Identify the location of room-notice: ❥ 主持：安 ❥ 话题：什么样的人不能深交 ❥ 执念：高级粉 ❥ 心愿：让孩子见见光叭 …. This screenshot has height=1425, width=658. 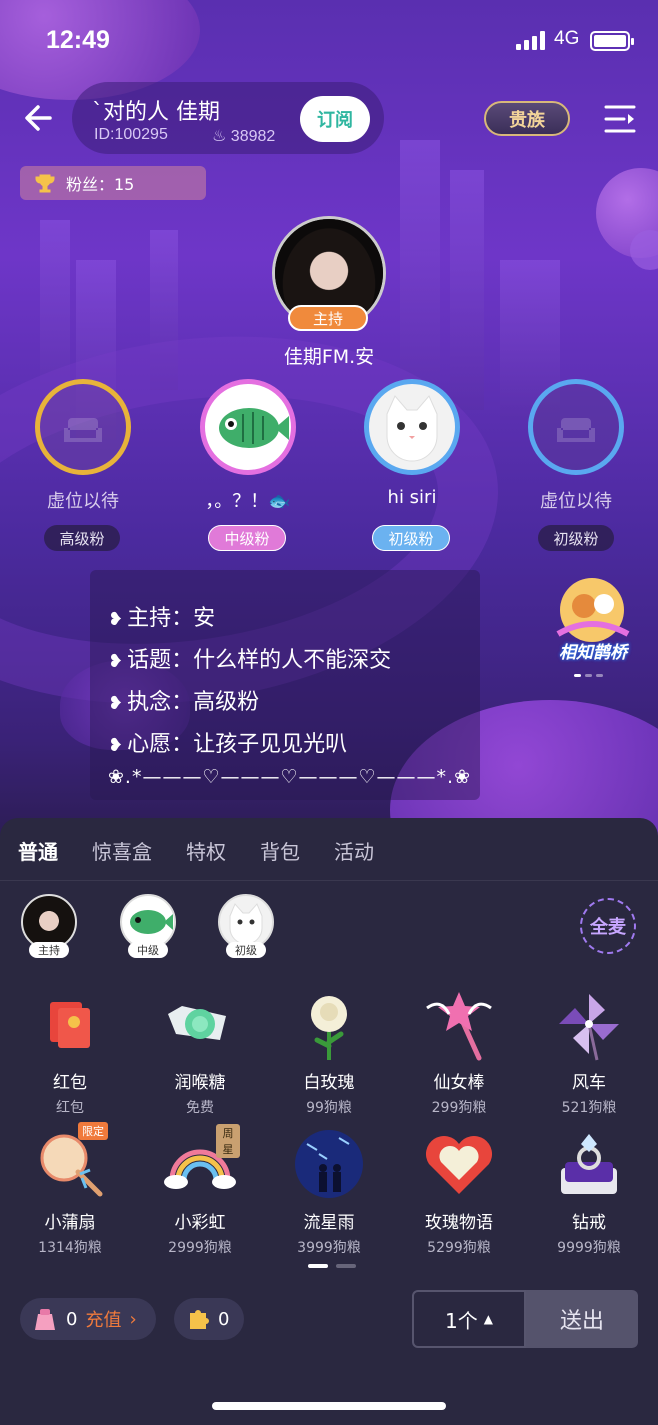
(285, 685).